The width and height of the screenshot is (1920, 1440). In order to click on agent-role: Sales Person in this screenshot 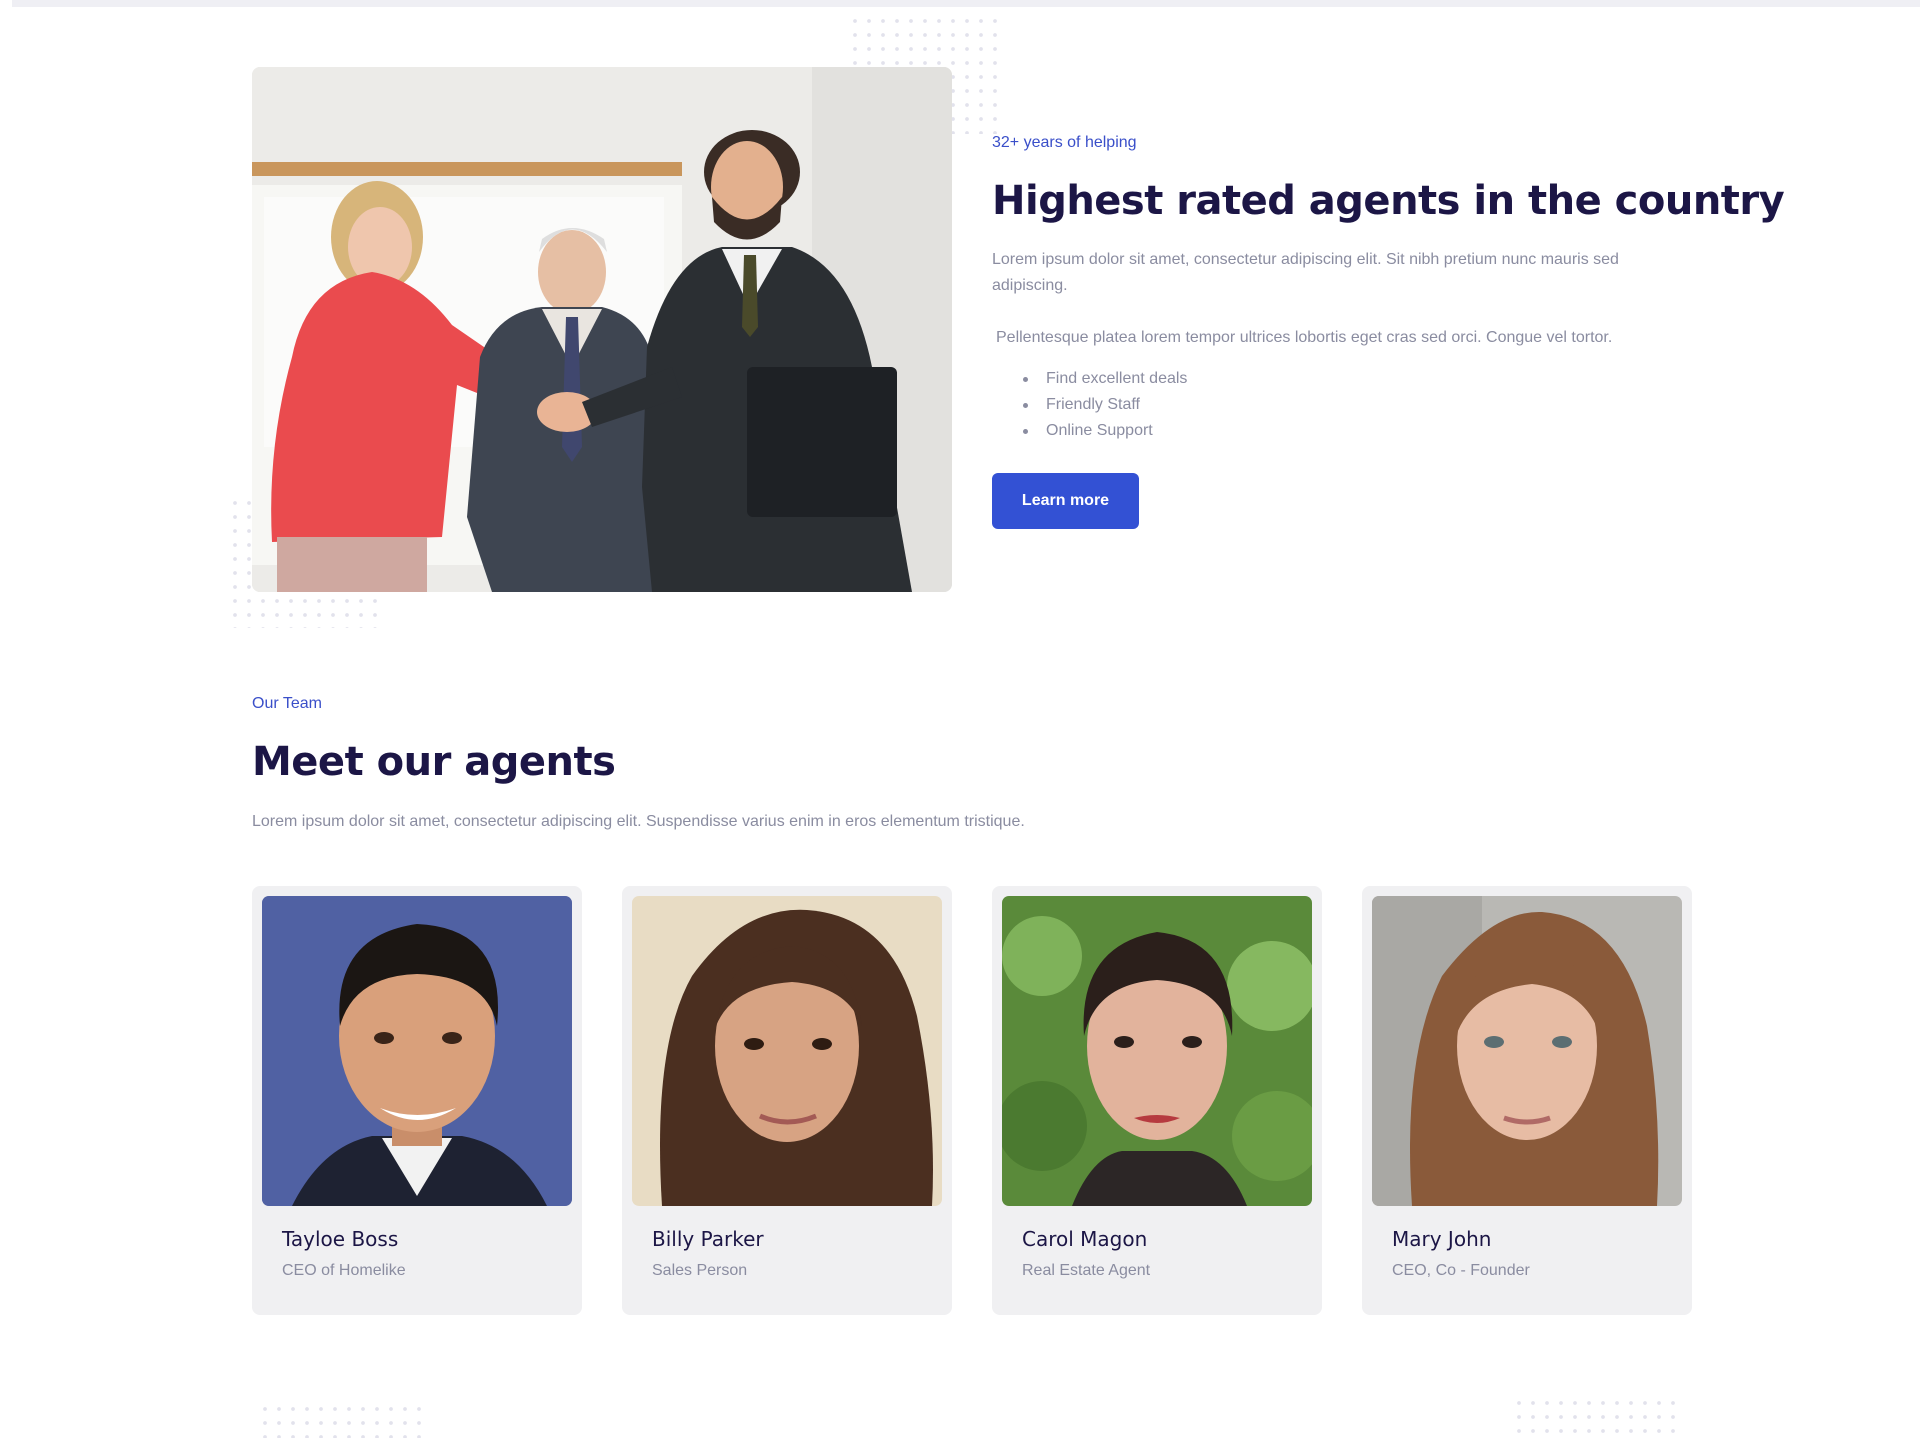, I will do `click(700, 1270)`.